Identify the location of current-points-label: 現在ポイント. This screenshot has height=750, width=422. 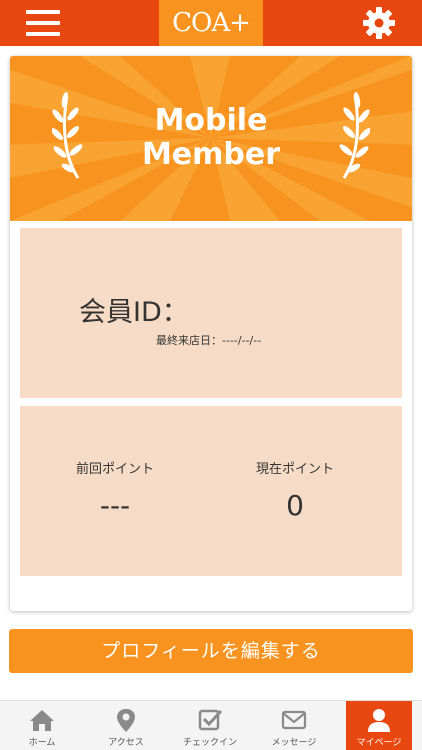
(294, 469).